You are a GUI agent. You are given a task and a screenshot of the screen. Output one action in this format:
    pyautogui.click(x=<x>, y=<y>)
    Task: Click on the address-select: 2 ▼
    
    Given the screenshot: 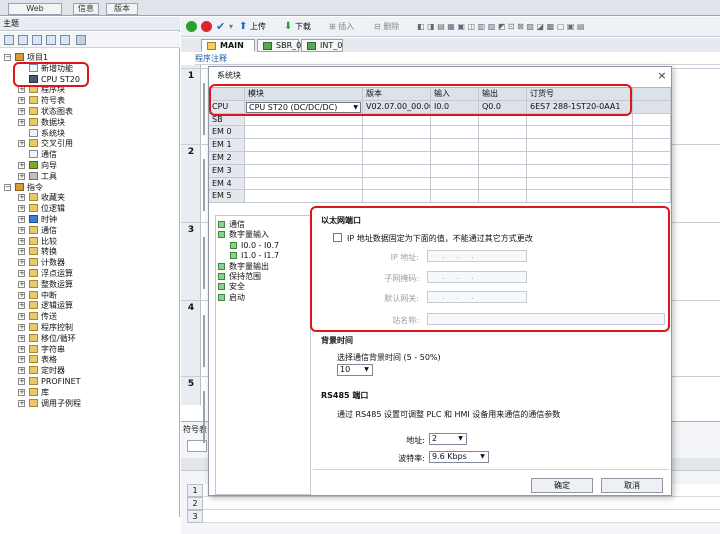 What is the action you would take?
    pyautogui.click(x=448, y=439)
    